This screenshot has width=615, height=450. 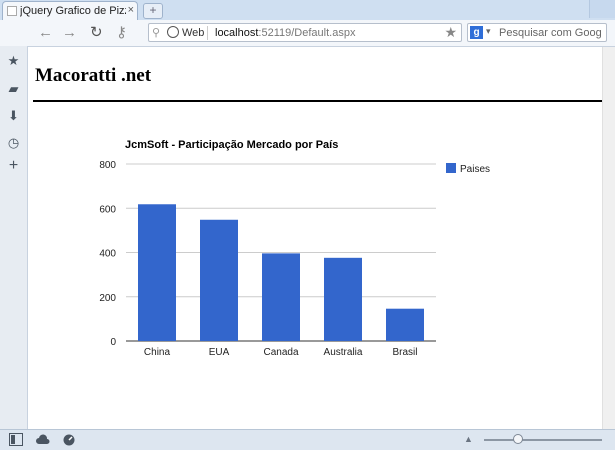 What do you see at coordinates (280, 352) in the screenshot?
I see `x-tick-label: Canada` at bounding box center [280, 352].